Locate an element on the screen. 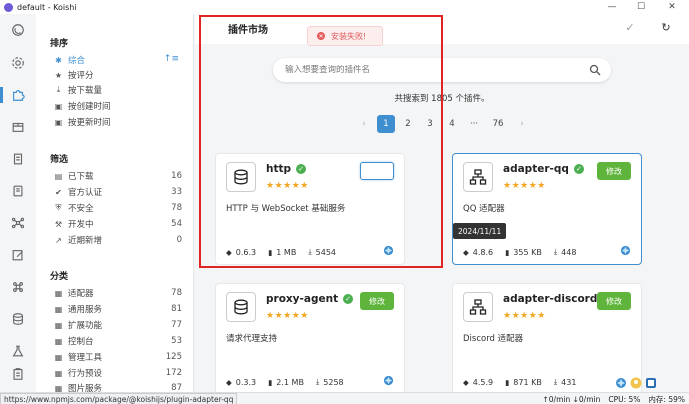 This screenshot has width=689, height=404. sort-item-downloads: ⤓ 按下载量 is located at coordinates (118, 90).